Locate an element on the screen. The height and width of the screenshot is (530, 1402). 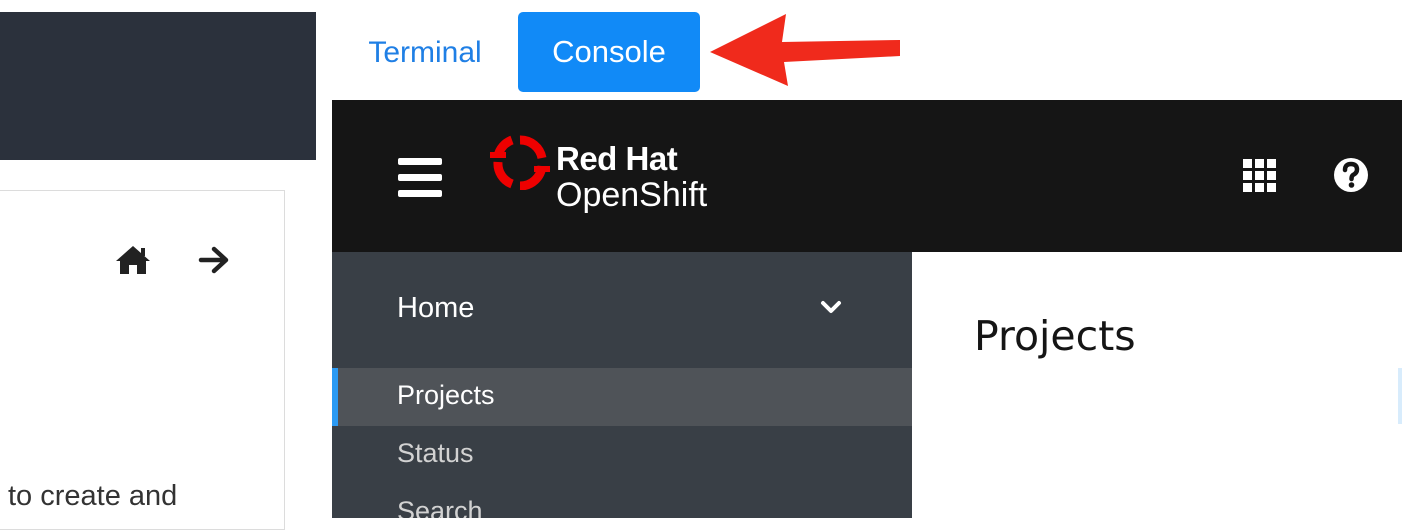
instructions-text: to create and is located at coordinates (93, 496).